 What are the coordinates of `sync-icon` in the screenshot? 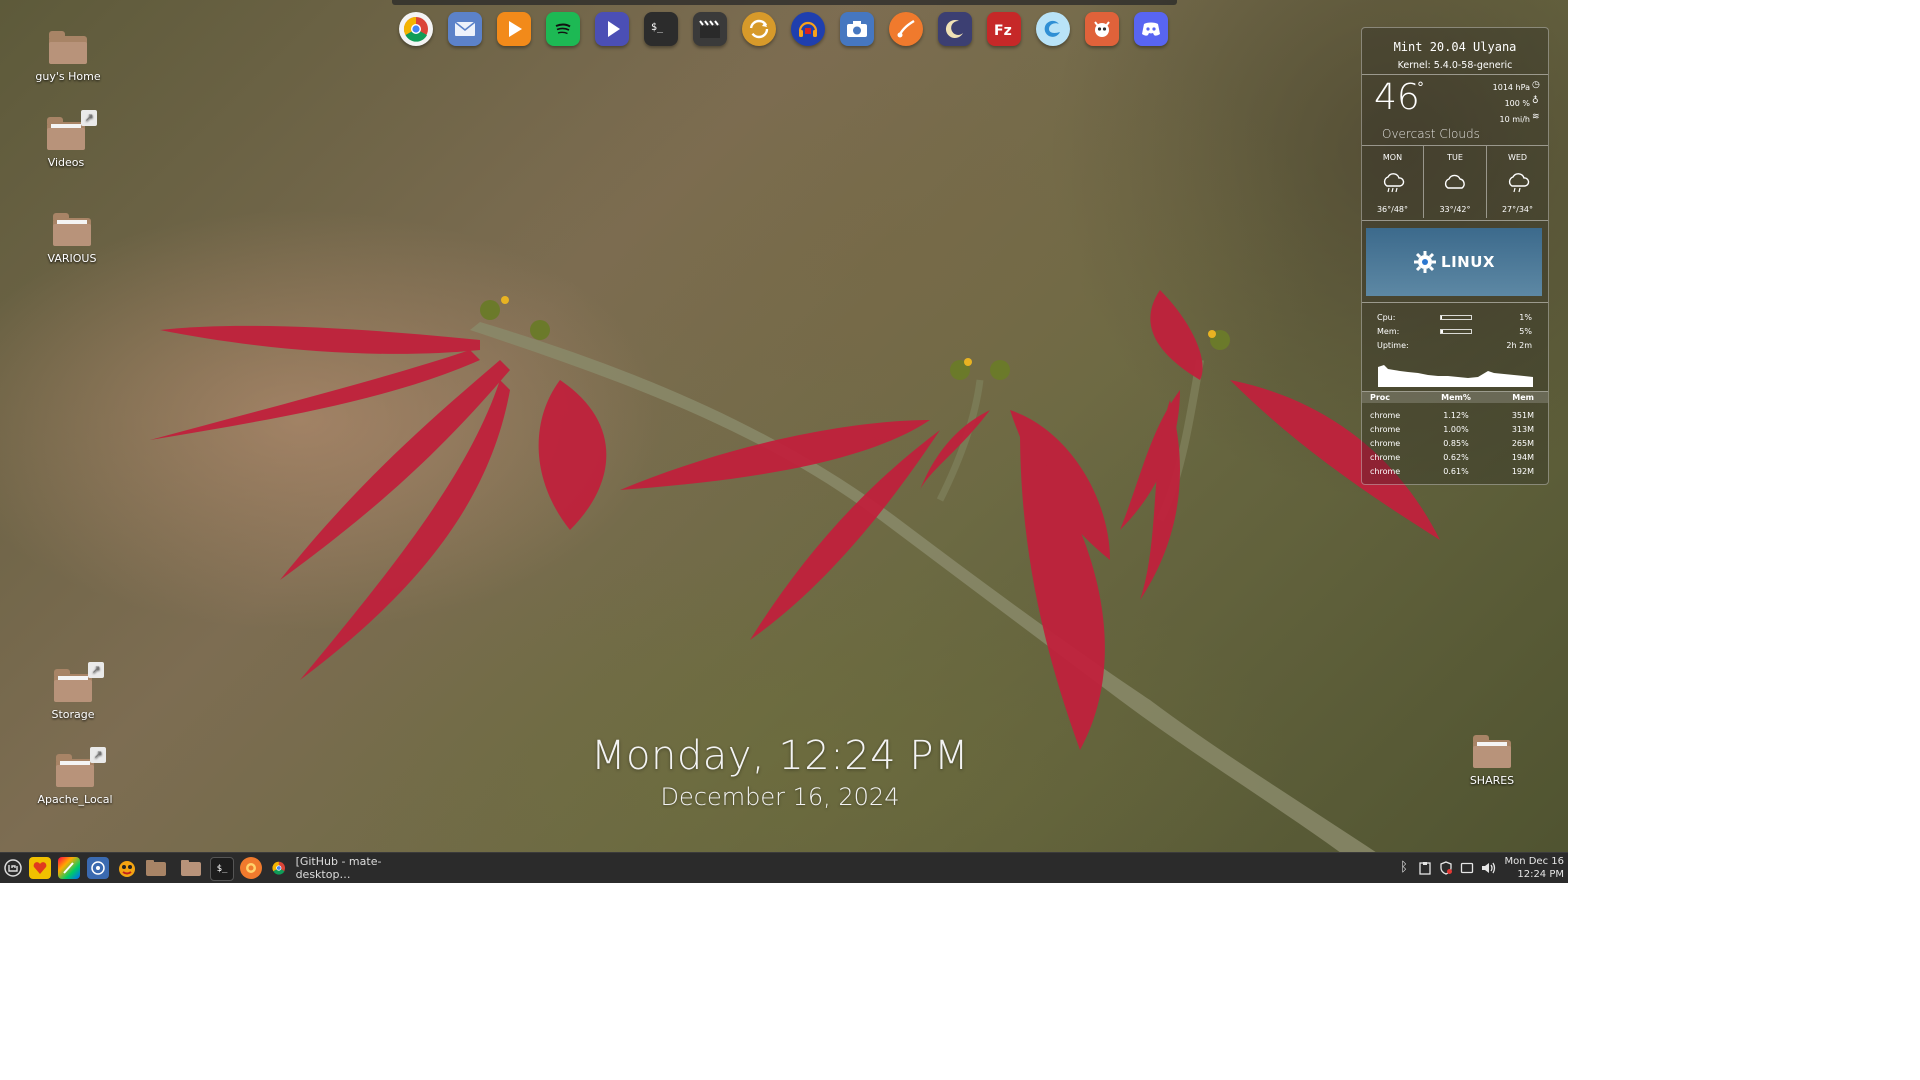 It's located at (759, 29).